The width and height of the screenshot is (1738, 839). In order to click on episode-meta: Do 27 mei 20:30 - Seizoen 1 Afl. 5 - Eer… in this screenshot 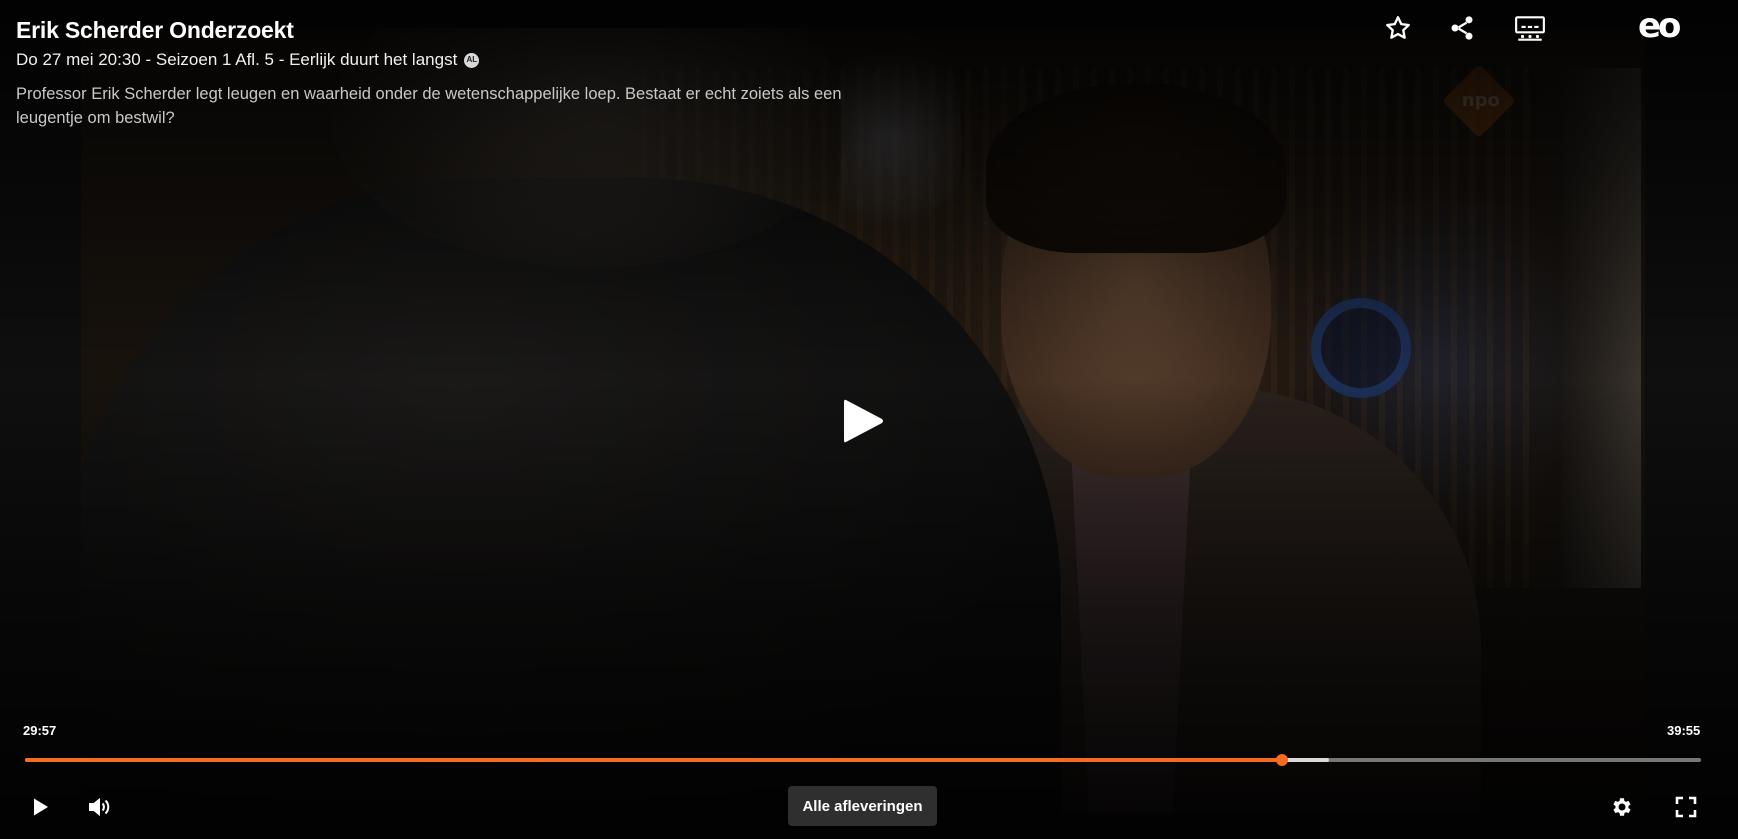, I will do `click(446, 60)`.